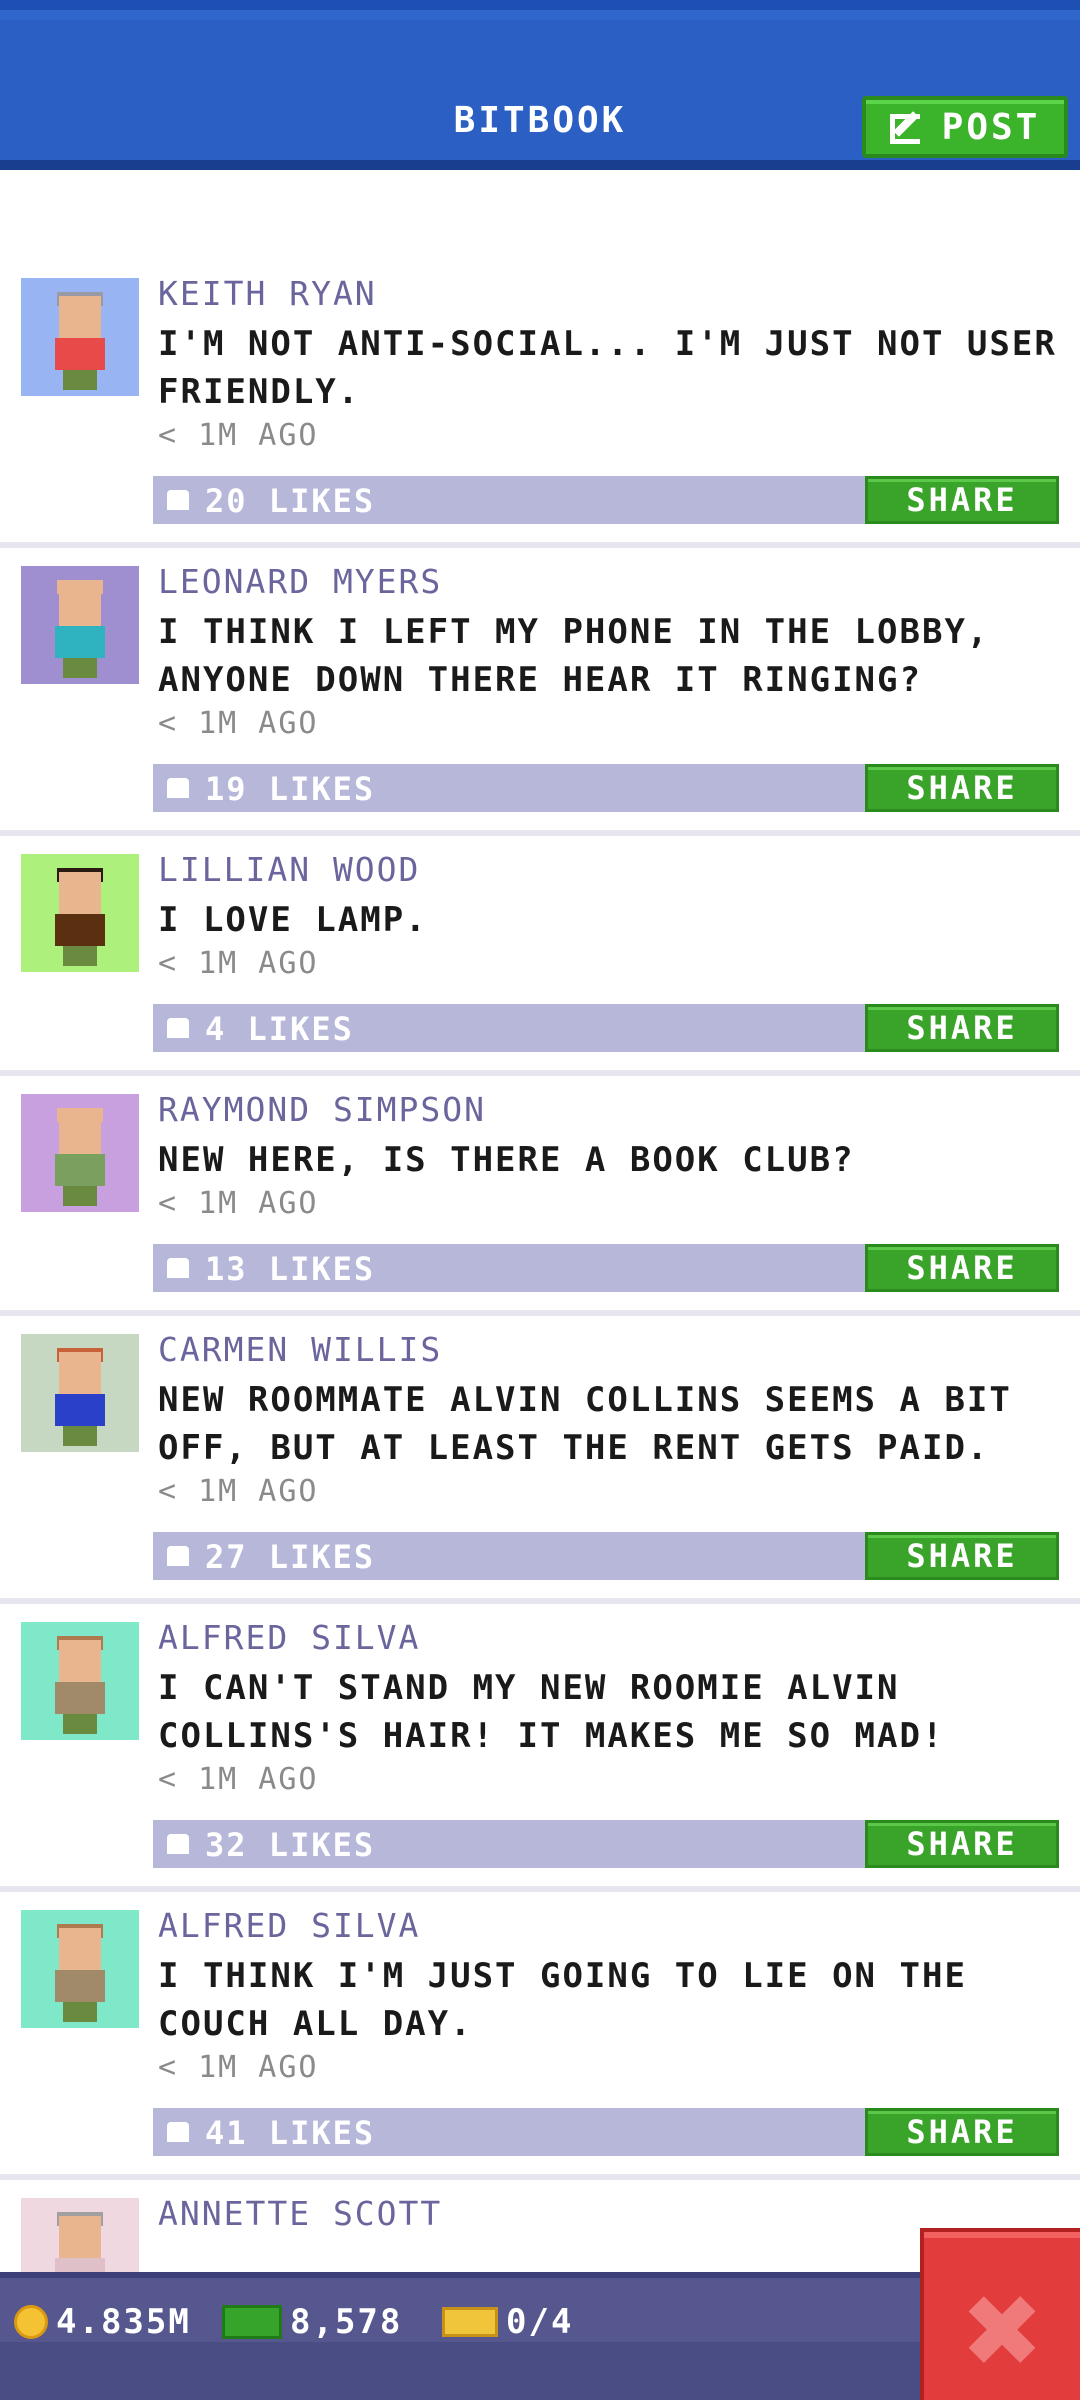 This screenshot has width=1080, height=2400. I want to click on post-text: NEW HERE, IS THERE A BOOK CLUB?, so click(506, 1160).